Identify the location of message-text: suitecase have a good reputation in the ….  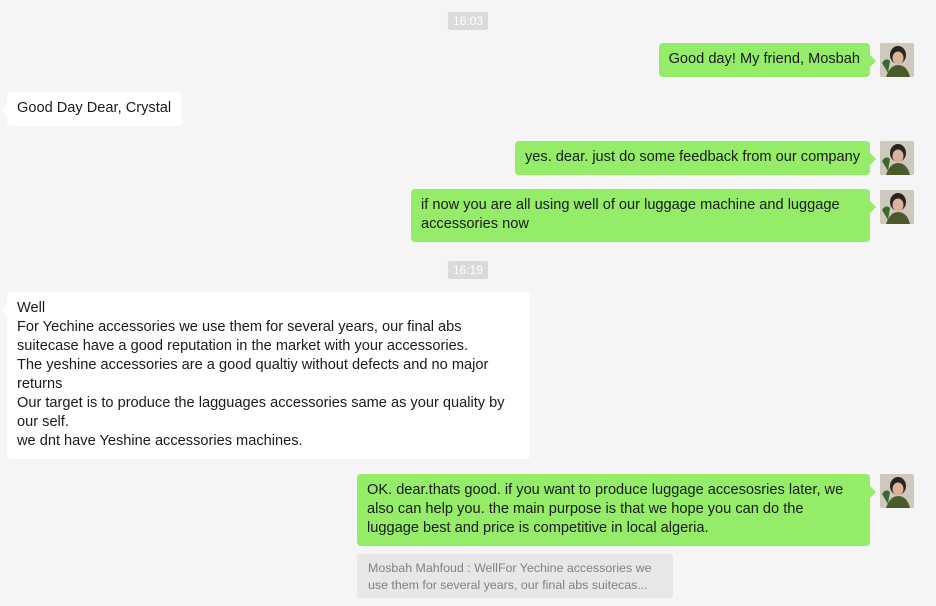
(243, 346).